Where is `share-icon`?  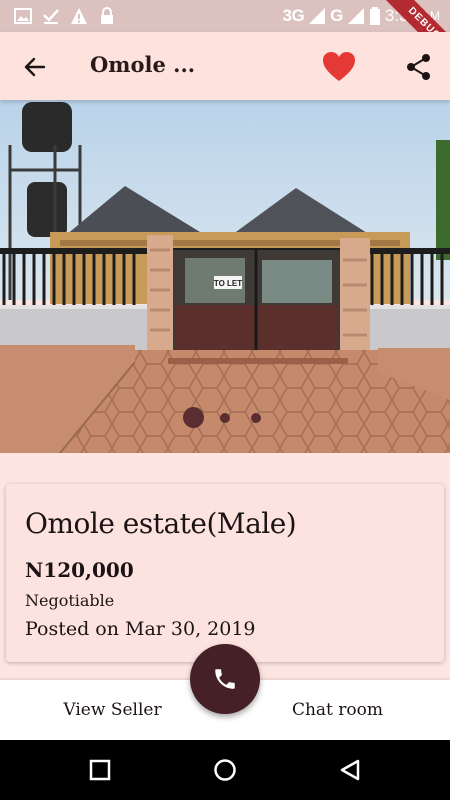
share-icon is located at coordinates (419, 67).